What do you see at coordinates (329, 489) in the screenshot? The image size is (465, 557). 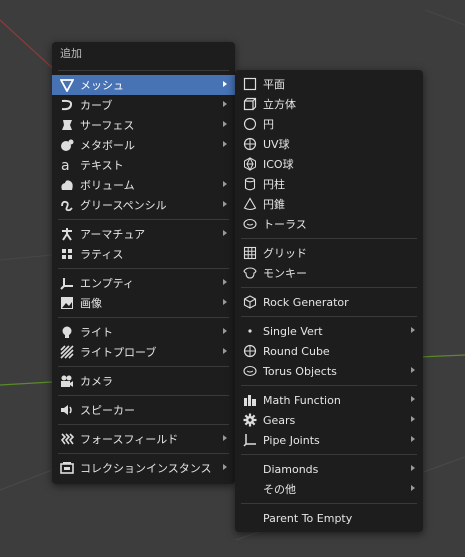 I see `mesh_menu-item-18: その他` at bounding box center [329, 489].